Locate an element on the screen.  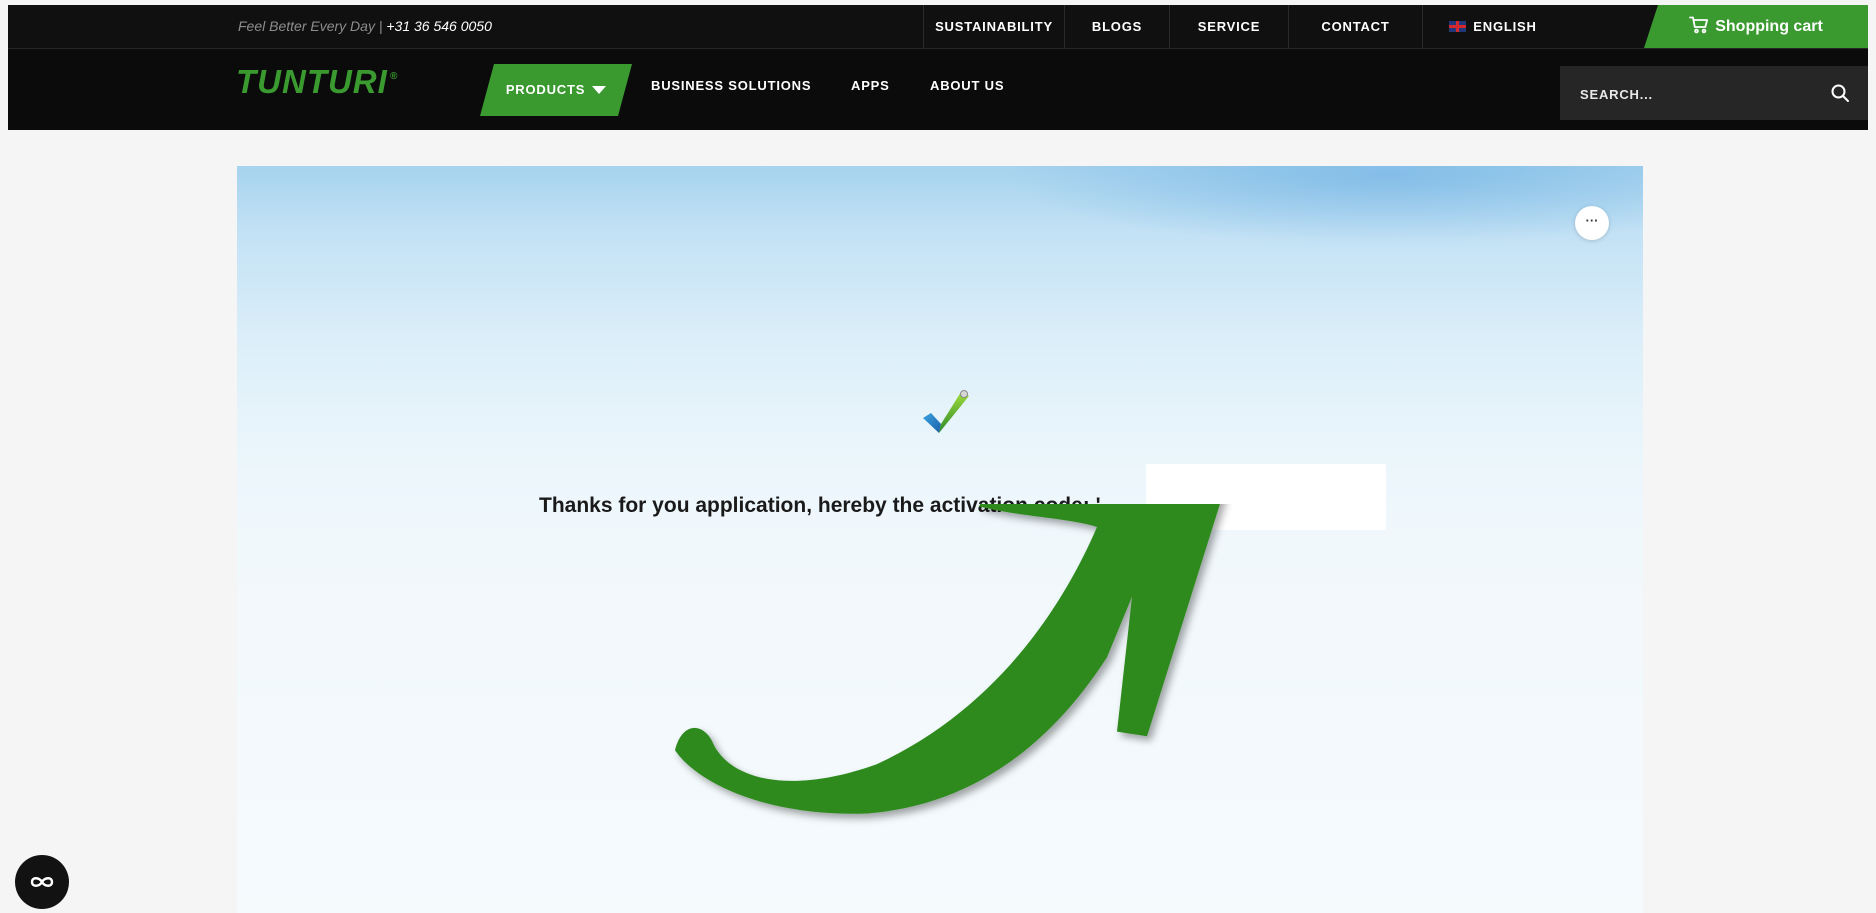
annotation-arrow is located at coordinates (947, 659).